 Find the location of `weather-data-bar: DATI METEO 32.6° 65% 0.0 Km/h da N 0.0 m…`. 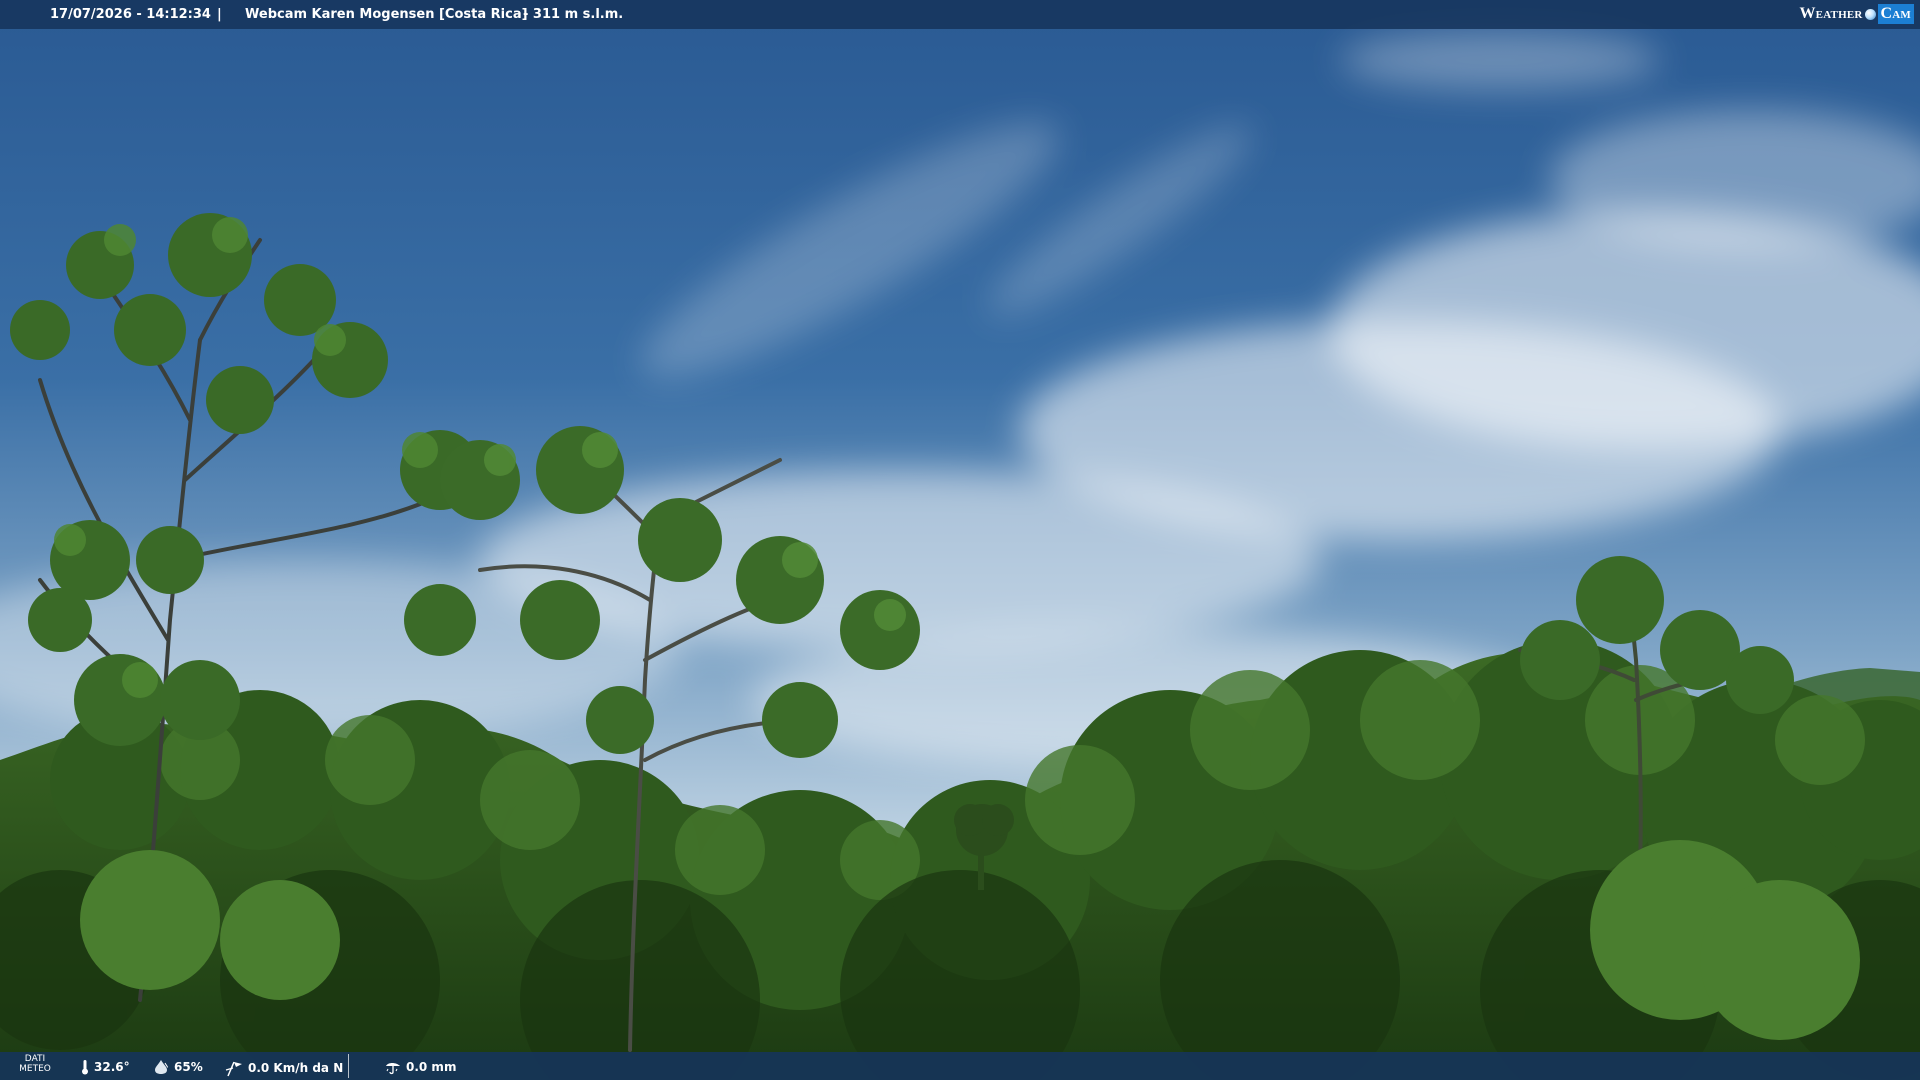

weather-data-bar: DATI METEO 32.6° 65% 0.0 Km/h da N 0.0 m… is located at coordinates (960, 1066).